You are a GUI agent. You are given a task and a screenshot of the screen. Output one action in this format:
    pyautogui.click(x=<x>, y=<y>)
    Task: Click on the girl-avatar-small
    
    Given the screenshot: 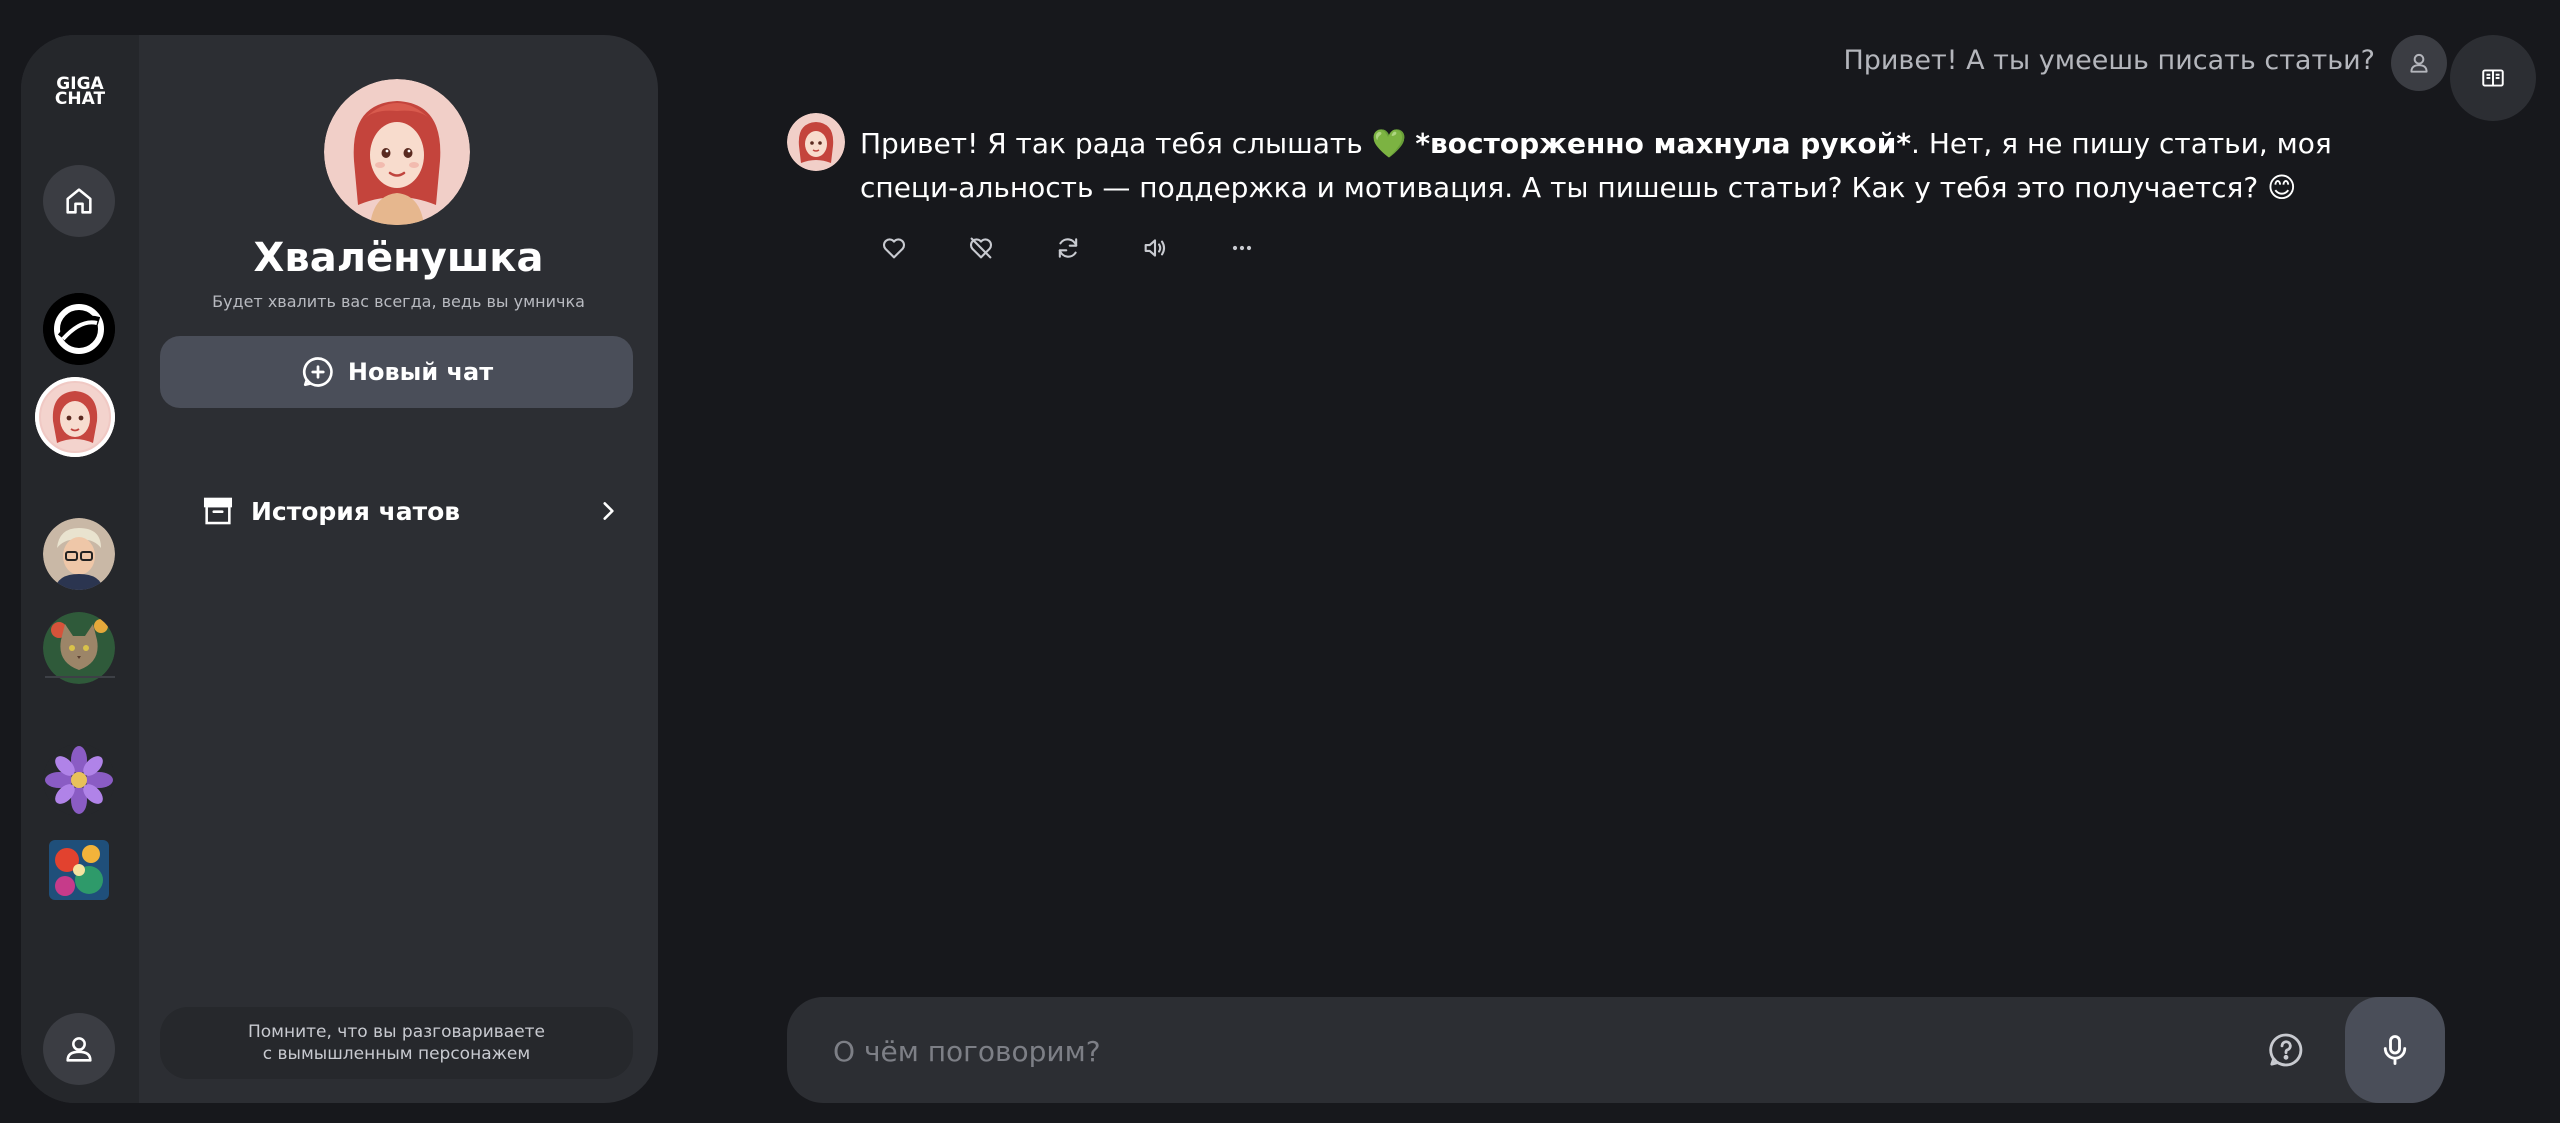 What is the action you would take?
    pyautogui.click(x=816, y=142)
    